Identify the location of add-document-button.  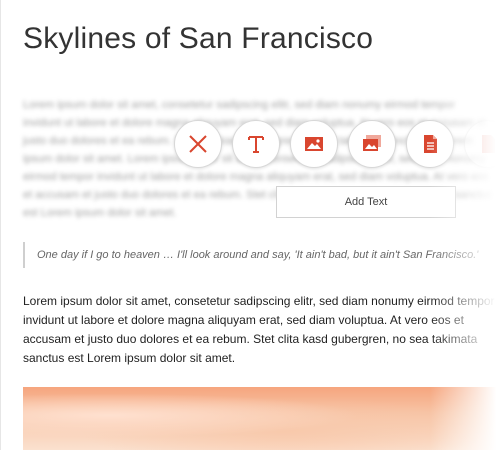
(430, 144).